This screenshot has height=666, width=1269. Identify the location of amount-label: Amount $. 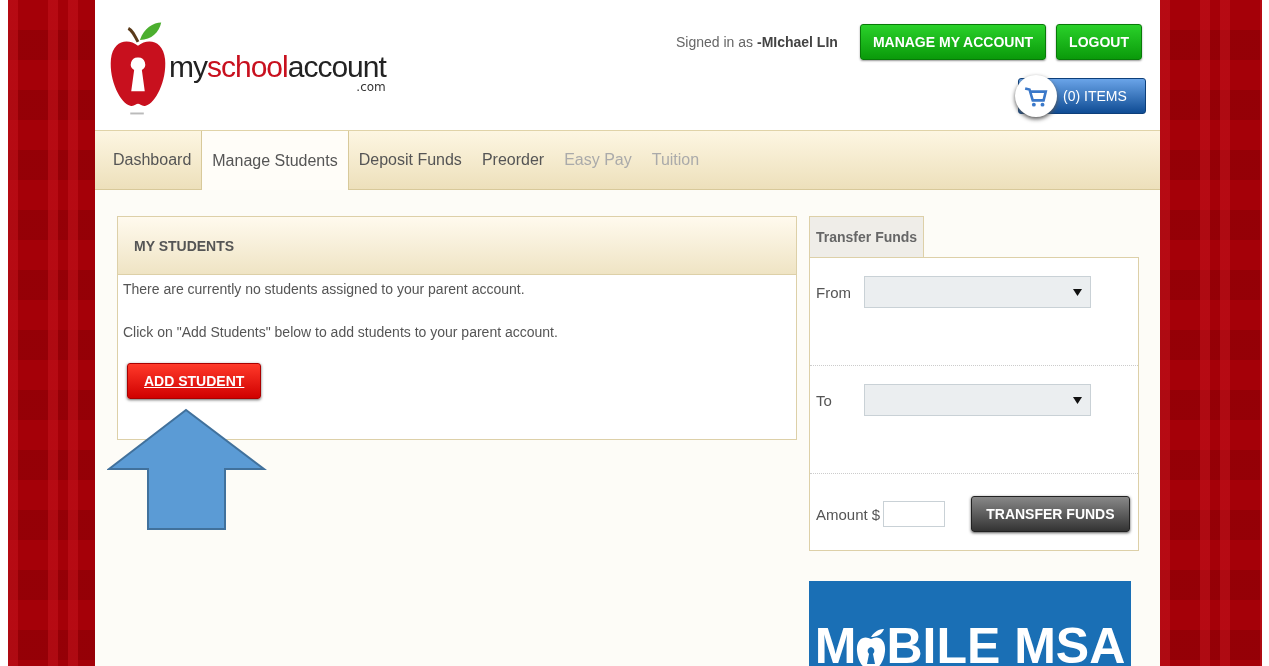
(848, 514).